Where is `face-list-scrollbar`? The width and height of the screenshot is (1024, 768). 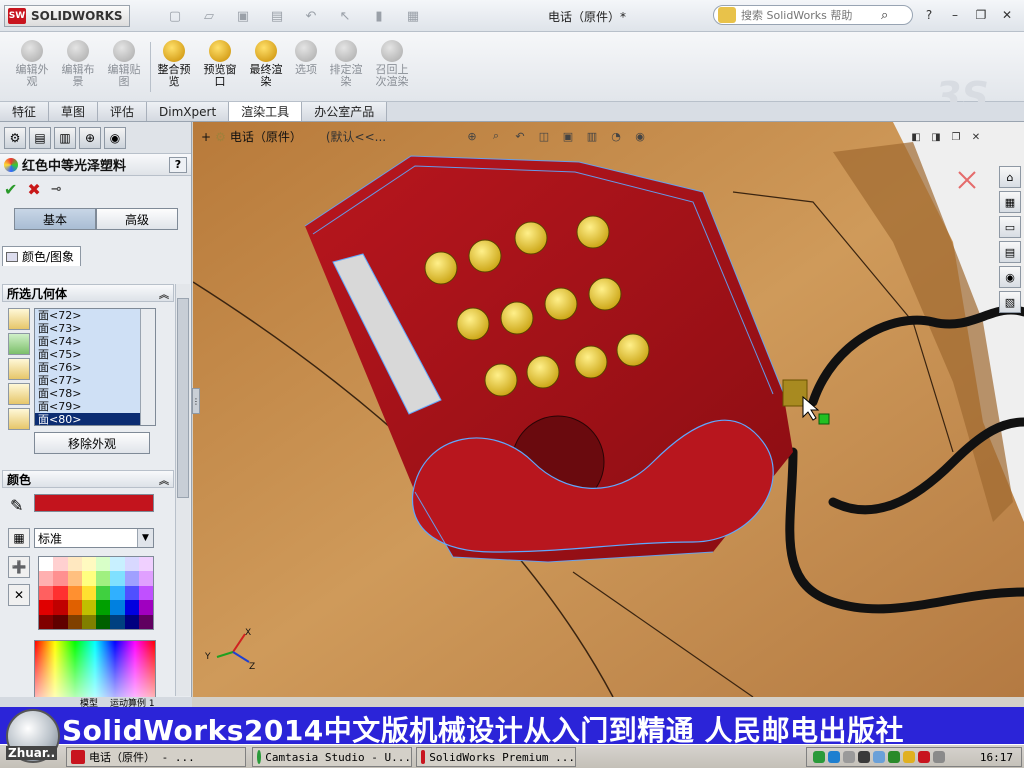
face-list-scrollbar is located at coordinates (147, 367).